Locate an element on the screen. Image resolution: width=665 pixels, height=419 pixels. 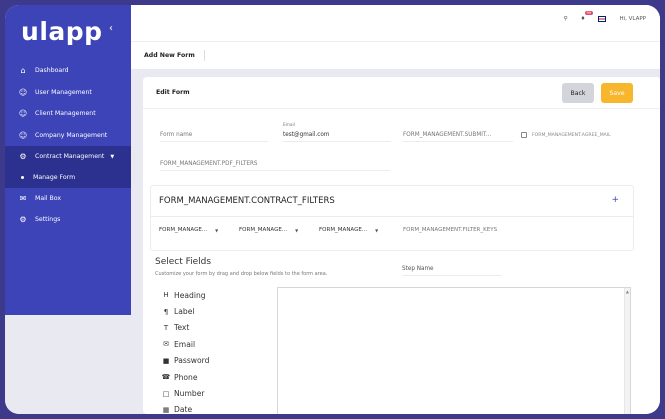
palette-item-label: Number is located at coordinates (189, 394).